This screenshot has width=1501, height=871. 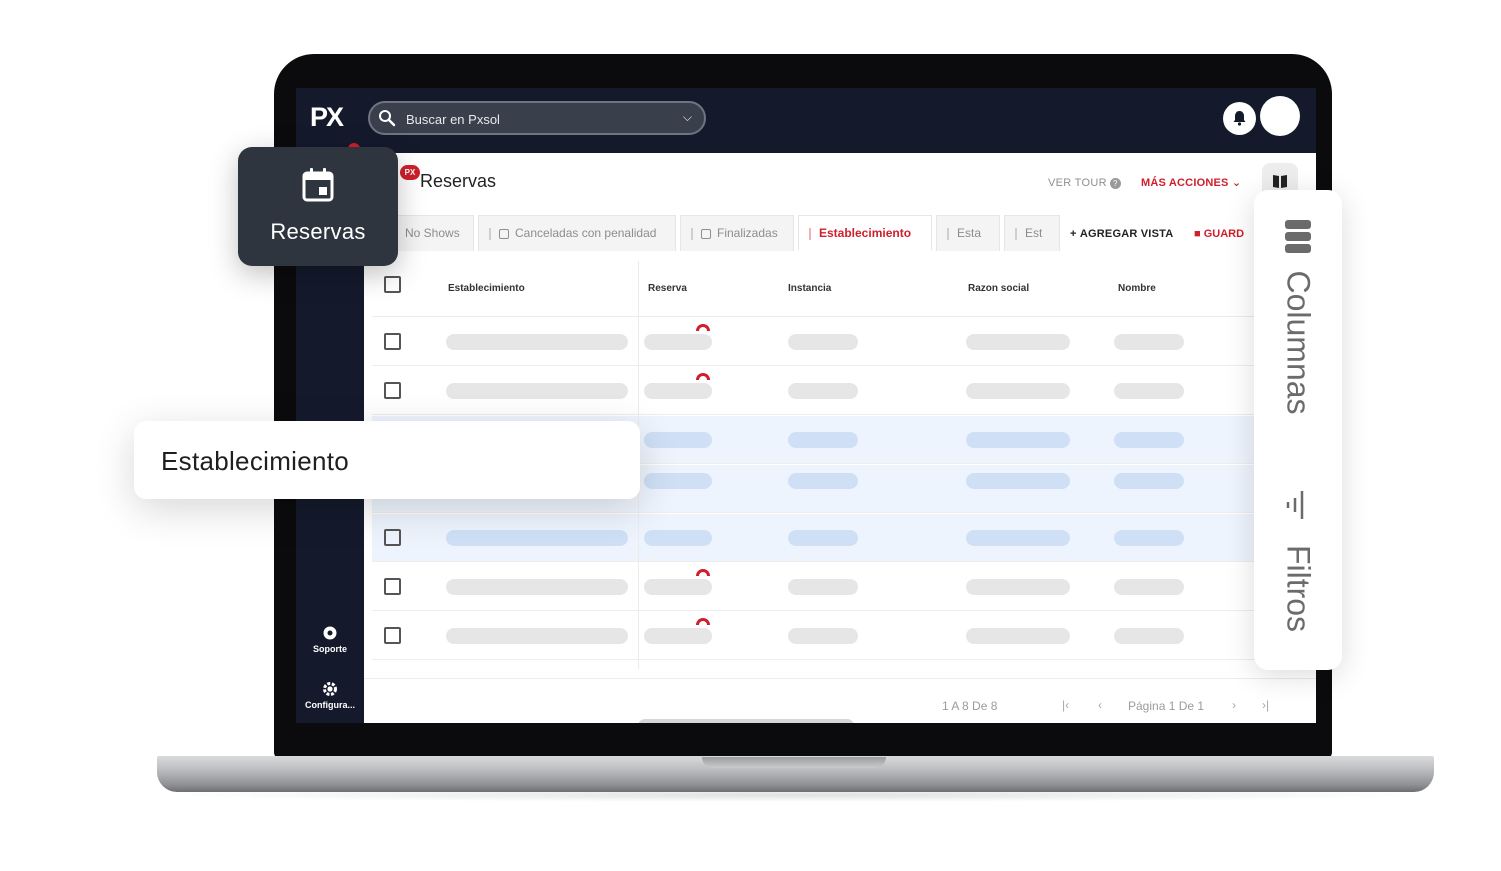 What do you see at coordinates (1219, 234) in the screenshot?
I see `save-view-button: ■ GUARD` at bounding box center [1219, 234].